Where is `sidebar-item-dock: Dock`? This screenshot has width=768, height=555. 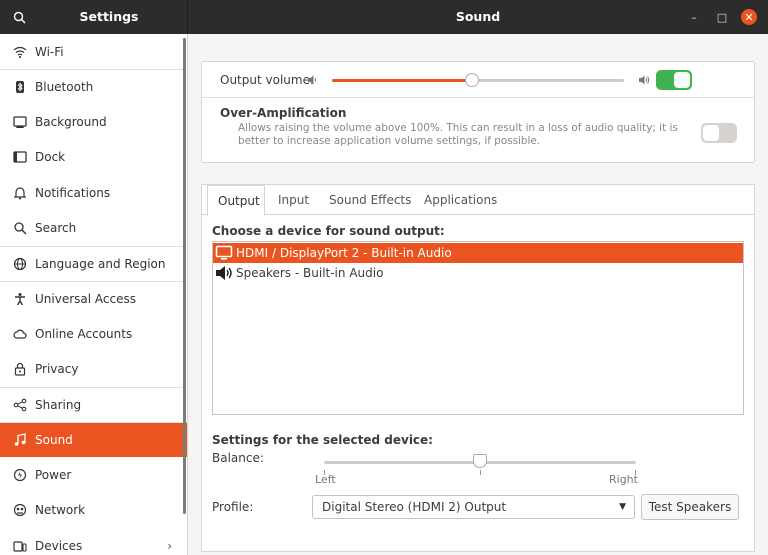 sidebar-item-dock: Dock is located at coordinates (92, 157).